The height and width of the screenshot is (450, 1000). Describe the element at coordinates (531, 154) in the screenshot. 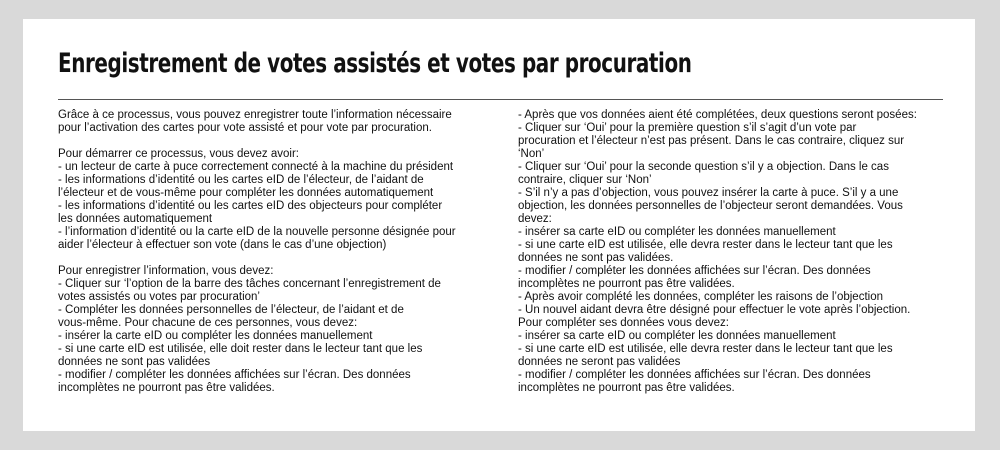

I see `text-line: ‘Non’` at that location.